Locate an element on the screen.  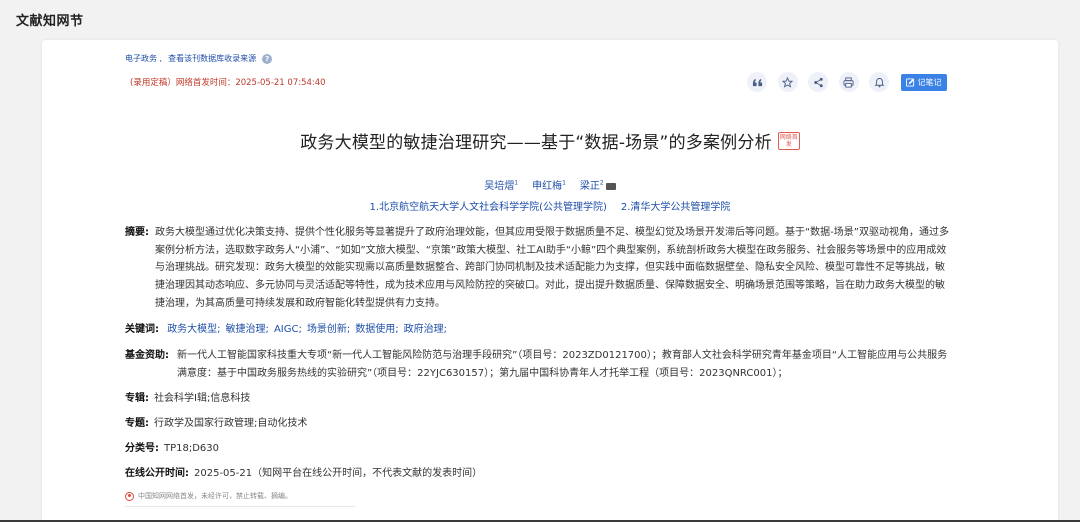
keyword-link: 敏捷治理; is located at coordinates (247, 329).